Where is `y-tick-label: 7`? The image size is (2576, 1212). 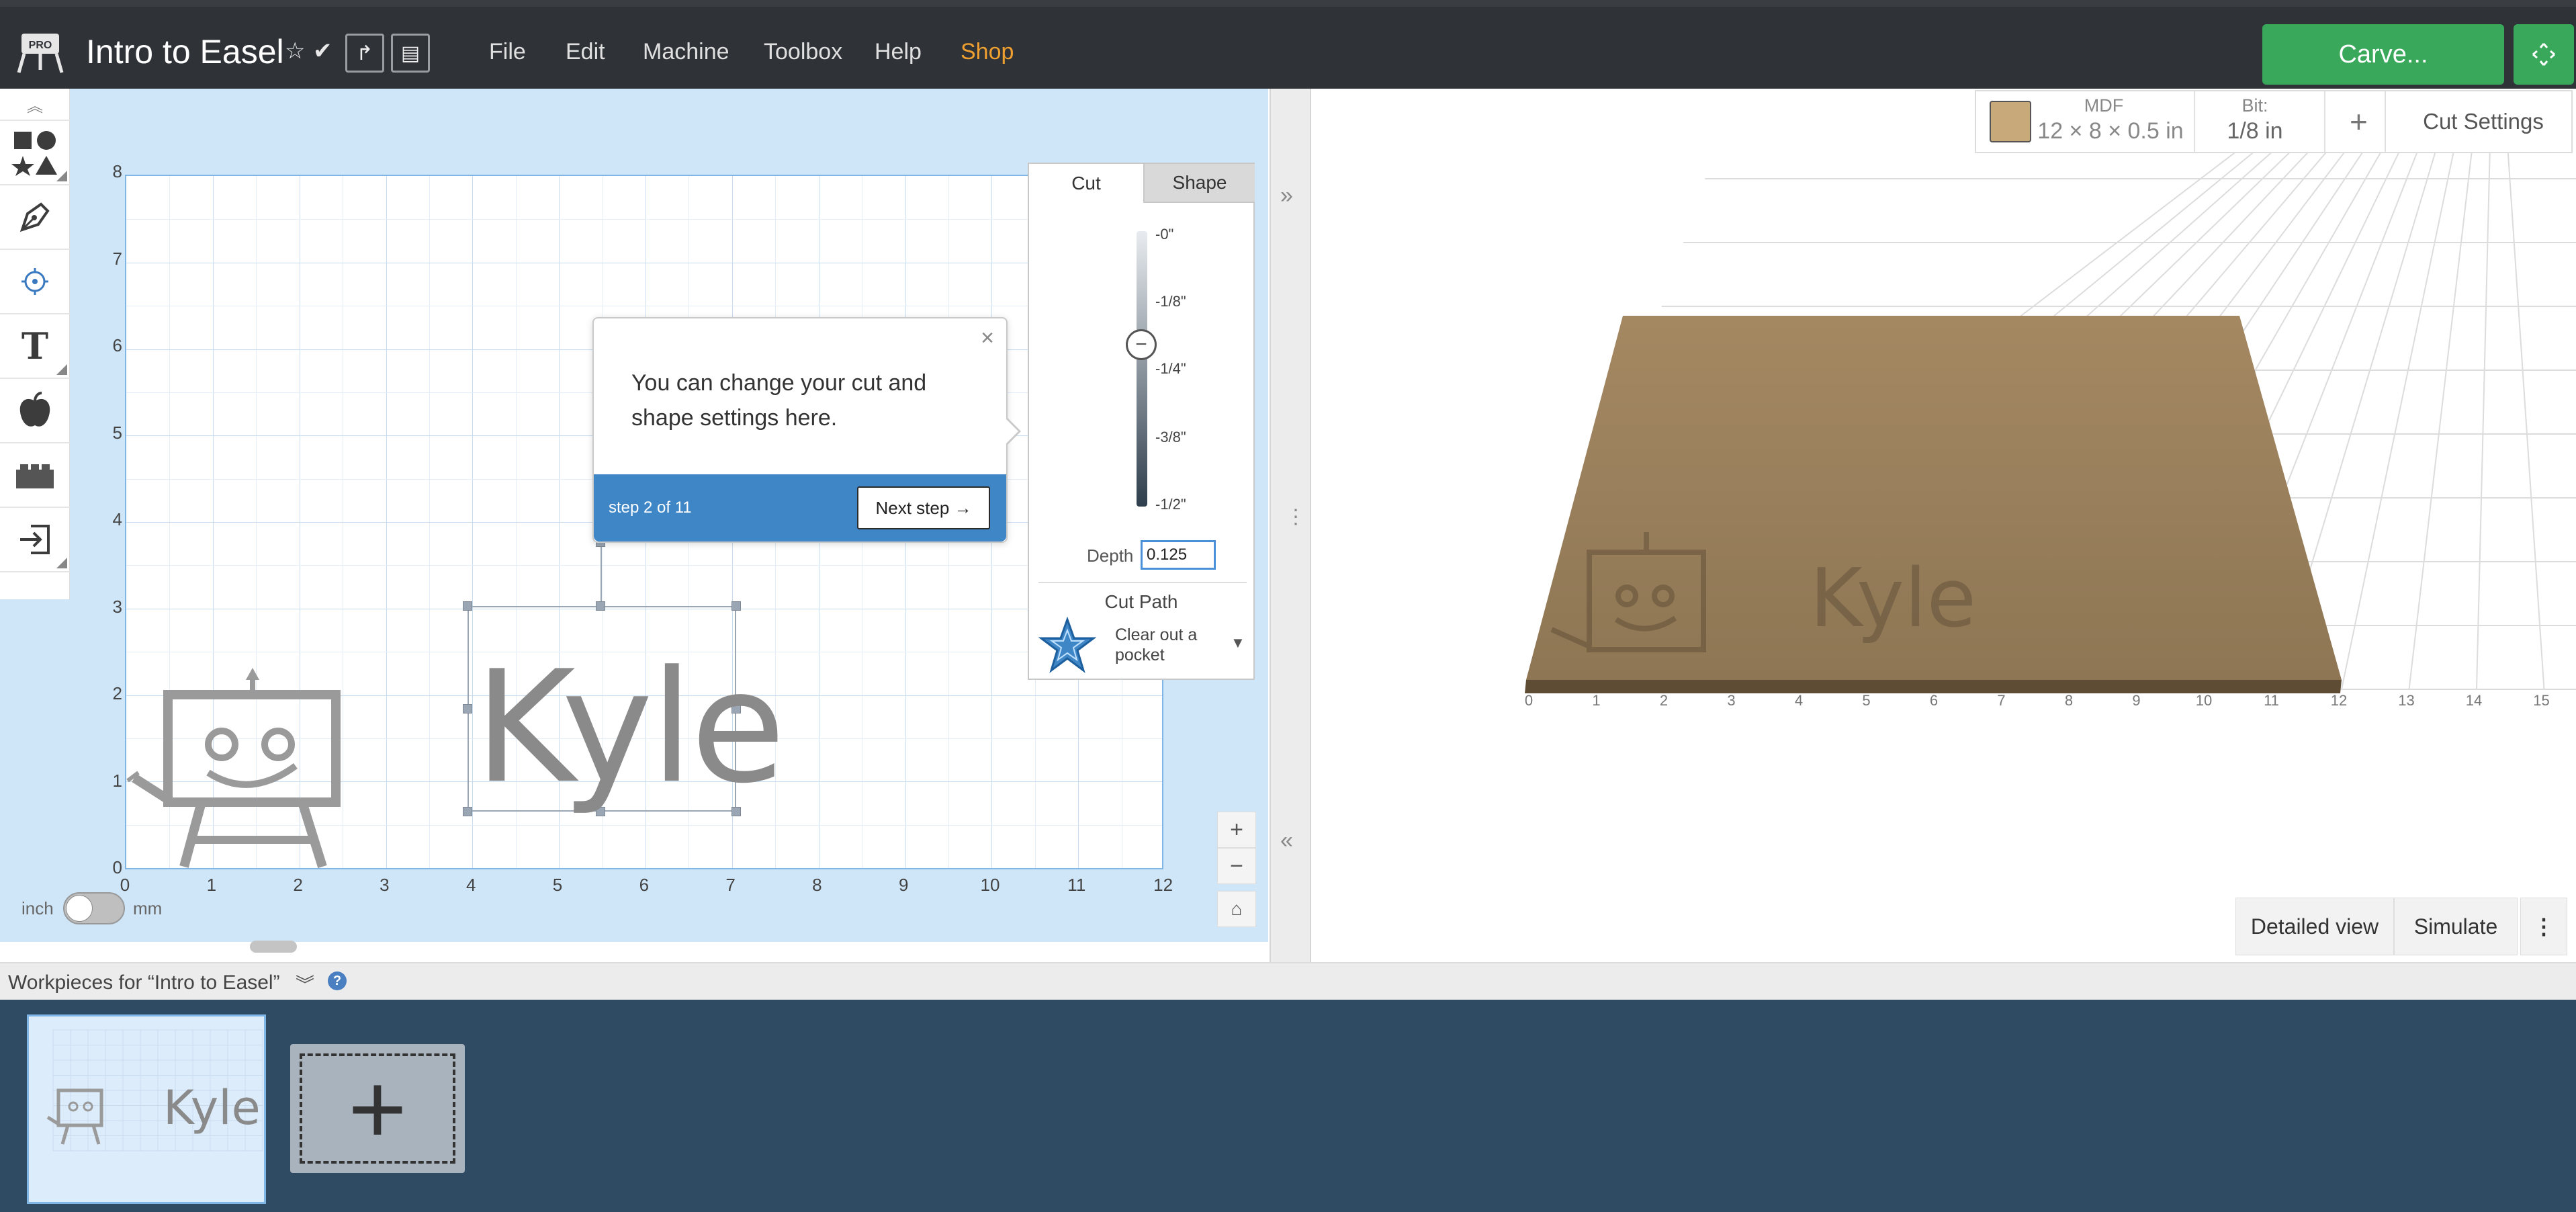 y-tick-label: 7 is located at coordinates (117, 258).